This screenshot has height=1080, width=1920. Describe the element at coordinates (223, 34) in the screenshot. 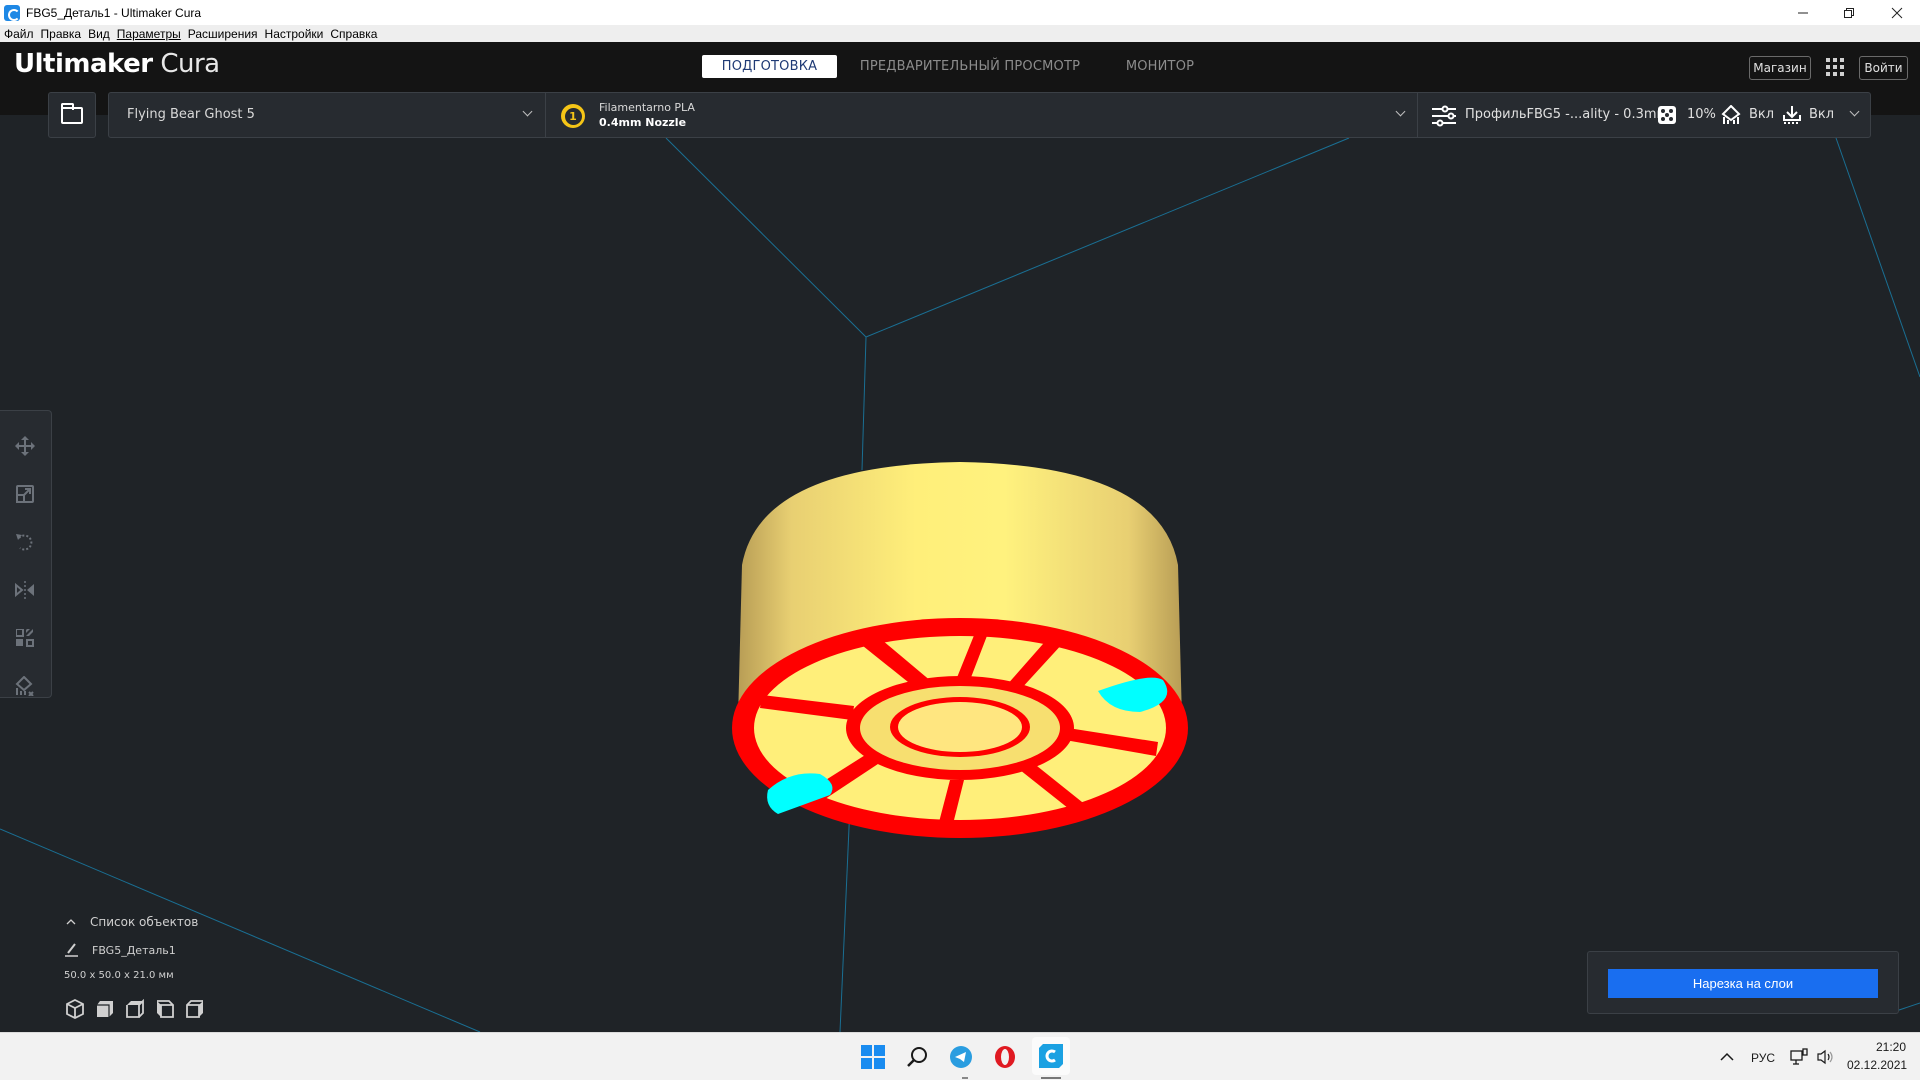

I see `menu-extensions: Расширения` at that location.